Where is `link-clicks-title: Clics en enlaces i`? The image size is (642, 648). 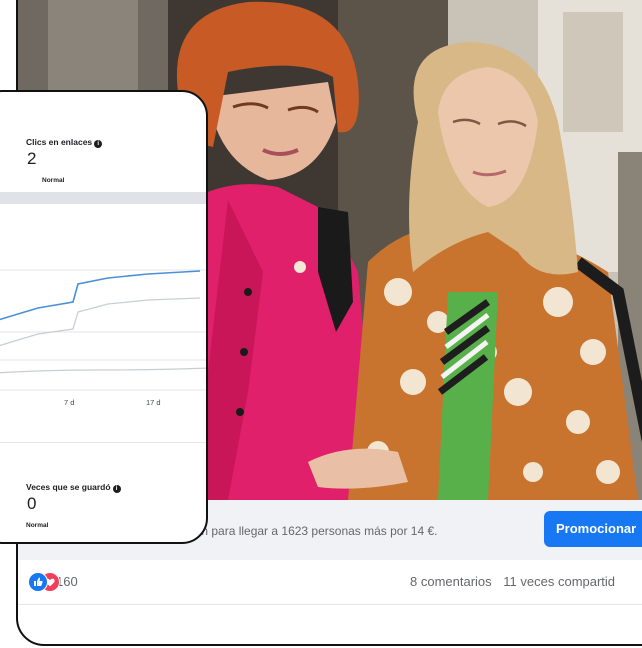
link-clicks-title: Clics en enlaces i is located at coordinates (64, 142).